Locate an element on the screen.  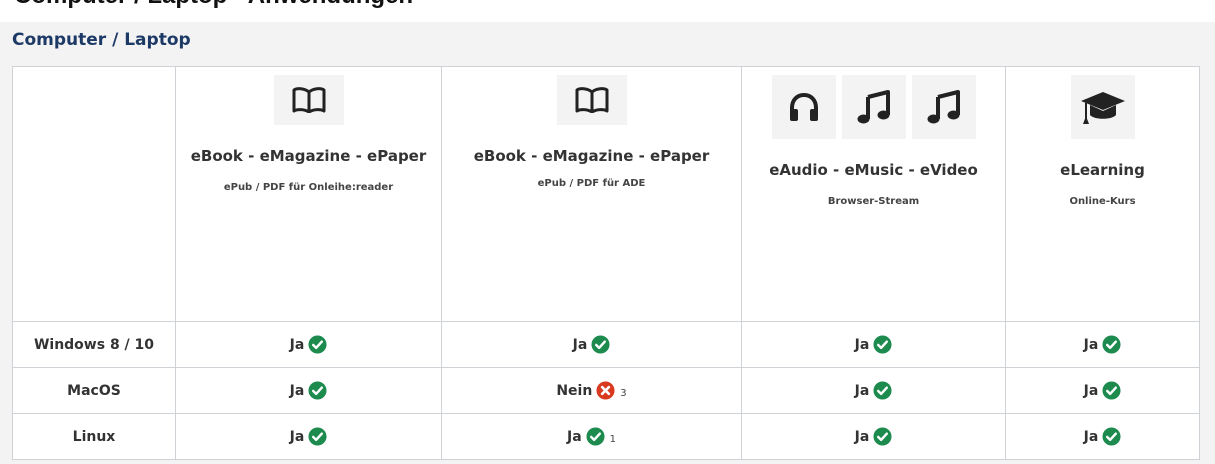
status-label: Nein is located at coordinates (574, 390).